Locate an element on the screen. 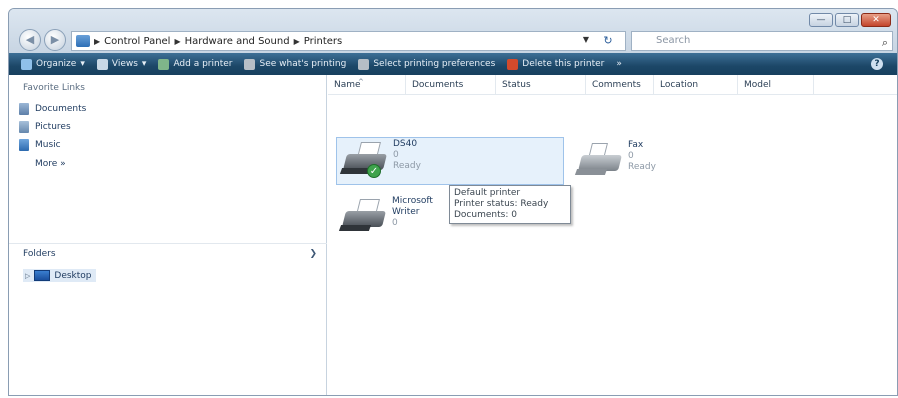  help-icon: ? is located at coordinates (877, 64).